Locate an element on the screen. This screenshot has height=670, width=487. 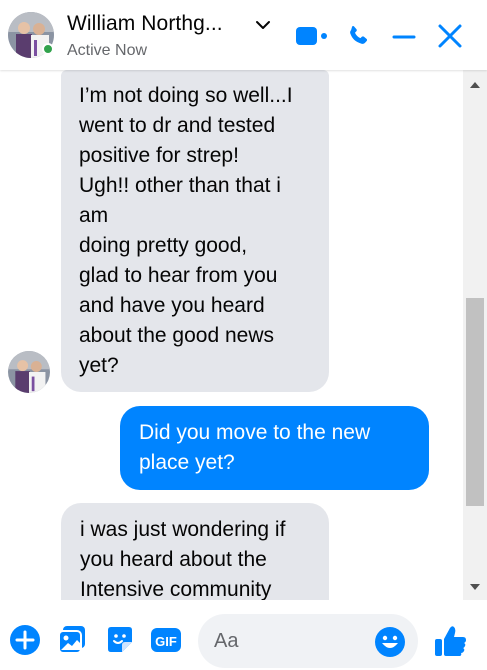
message-text-line: glad to hear from you is located at coordinates (178, 275).